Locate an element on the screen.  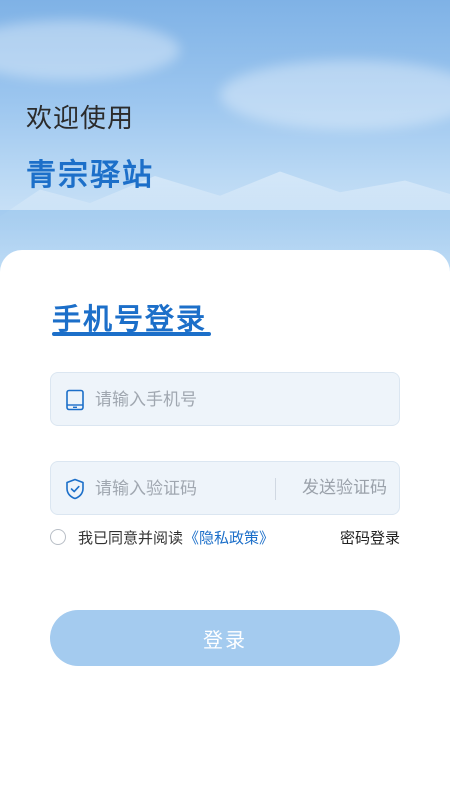
code-field: 发送验证码 is located at coordinates (225, 488).